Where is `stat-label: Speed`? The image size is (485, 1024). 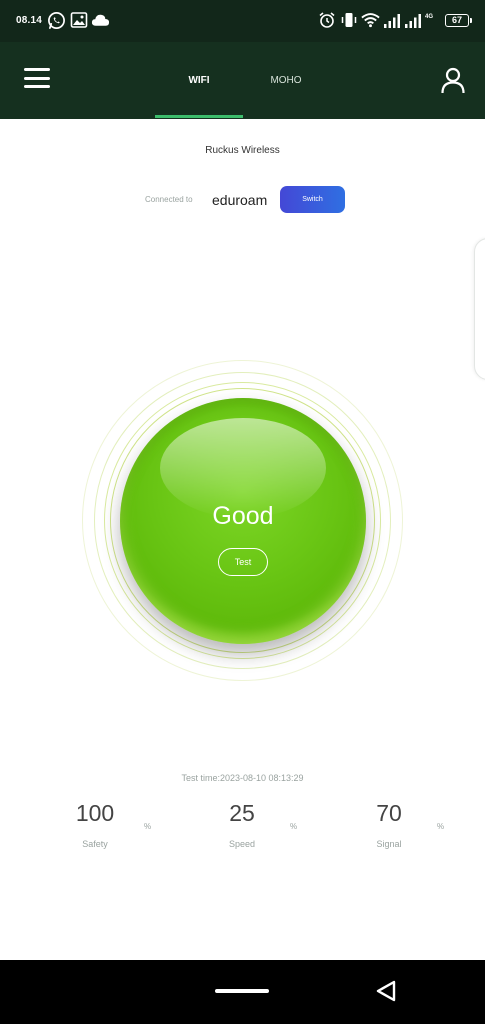 stat-label: Speed is located at coordinates (242, 844).